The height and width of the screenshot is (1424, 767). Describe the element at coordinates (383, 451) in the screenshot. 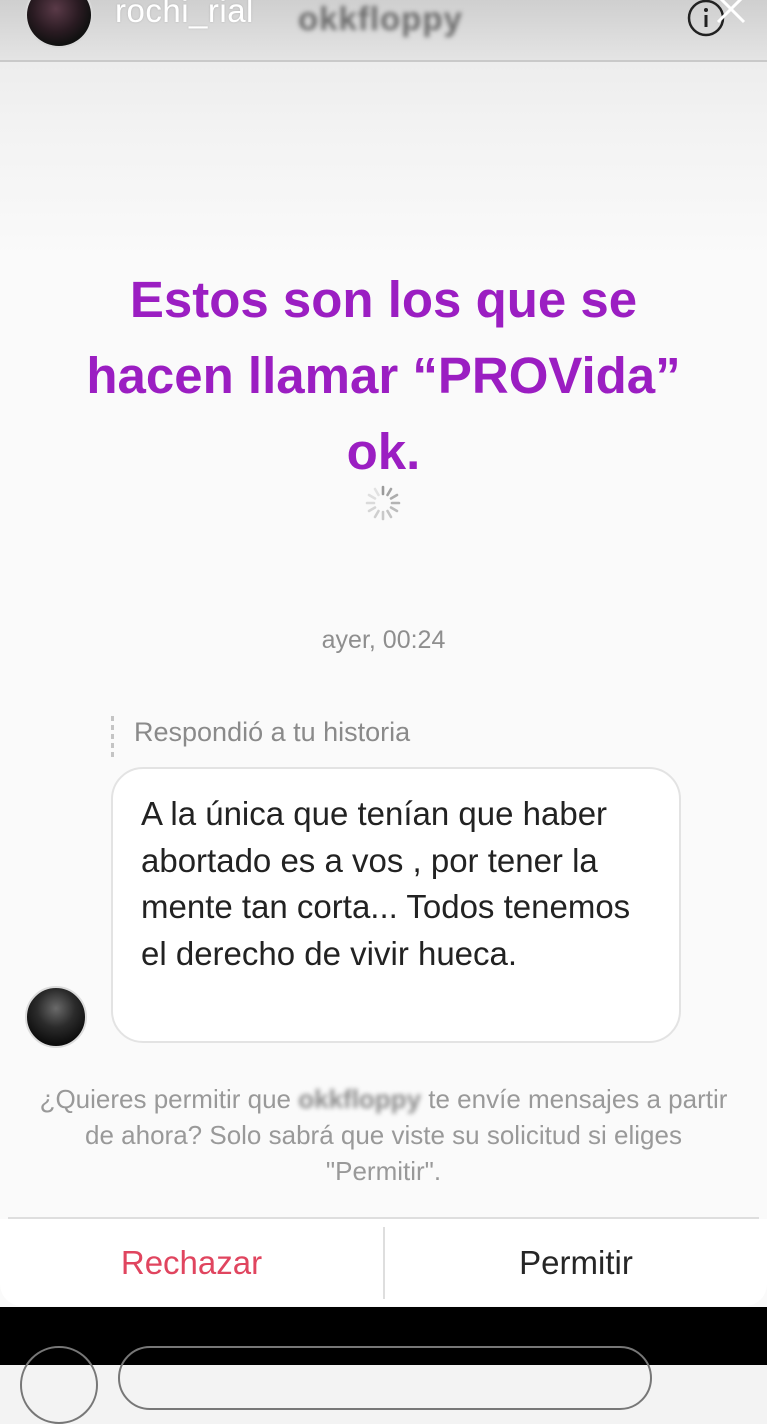

I see `story-line-3: ok.` at that location.